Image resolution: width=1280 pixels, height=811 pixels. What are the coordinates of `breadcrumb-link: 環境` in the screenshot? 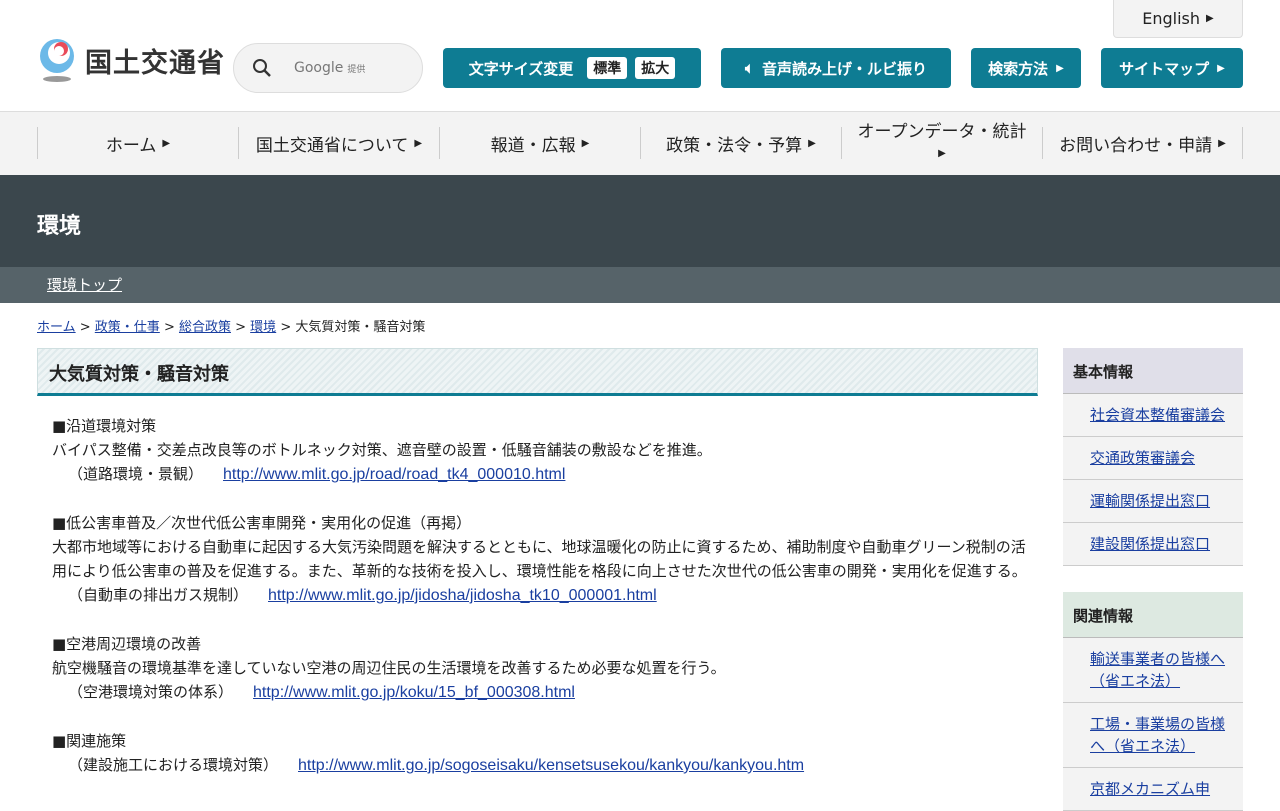 It's located at (263, 327).